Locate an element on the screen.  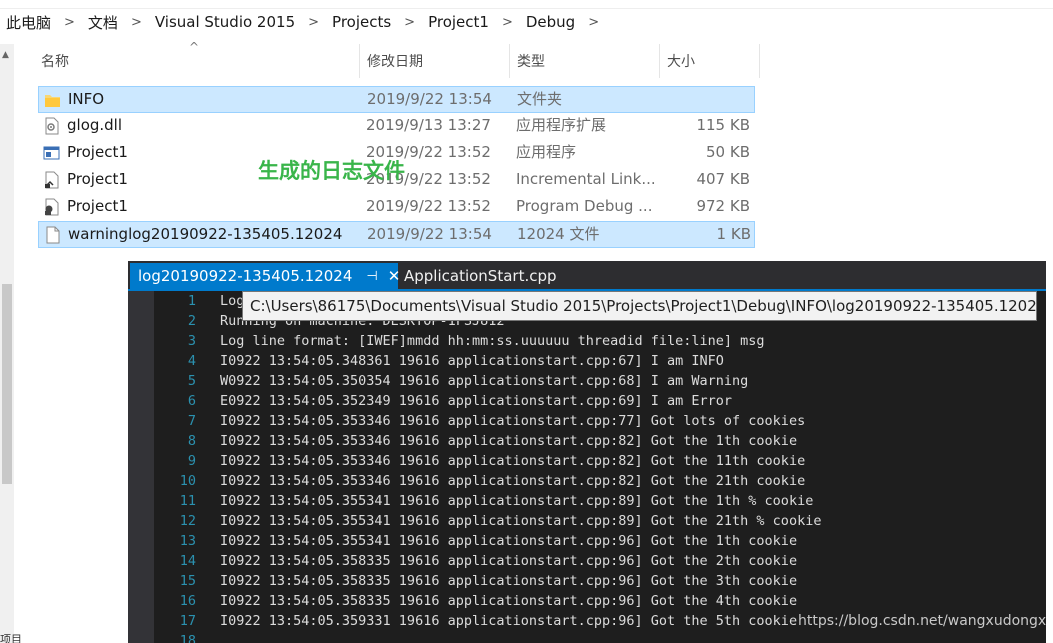
text-file-icon is located at coordinates (53, 235).